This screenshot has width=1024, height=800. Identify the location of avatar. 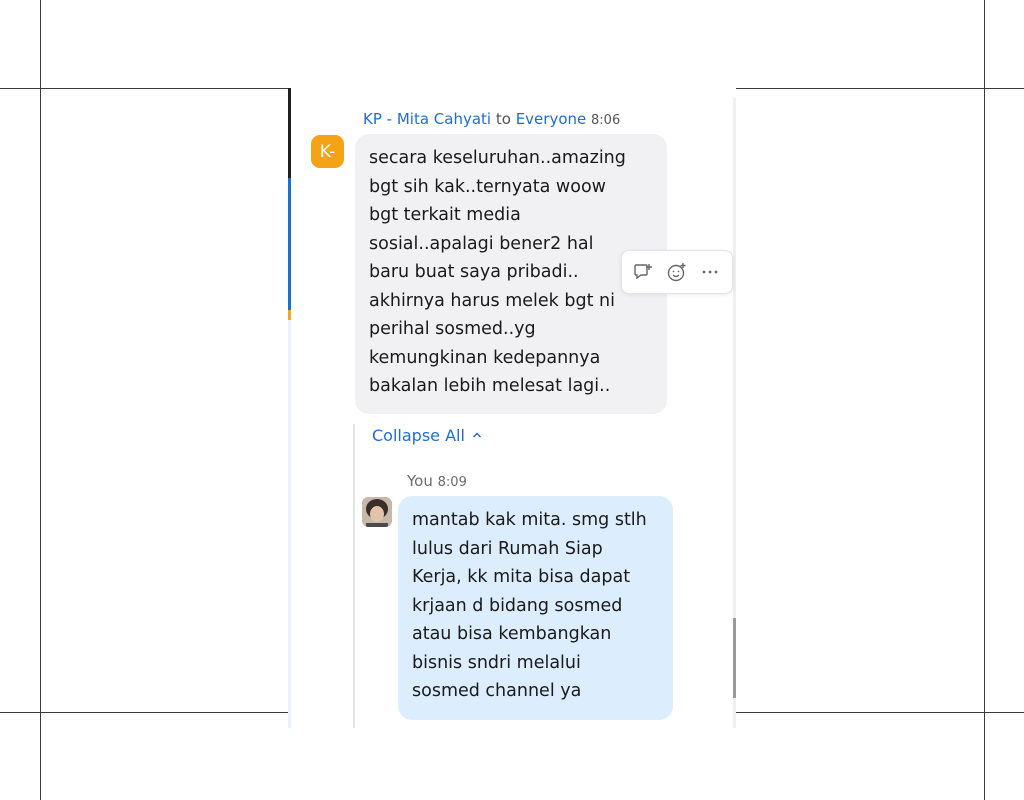
(377, 512).